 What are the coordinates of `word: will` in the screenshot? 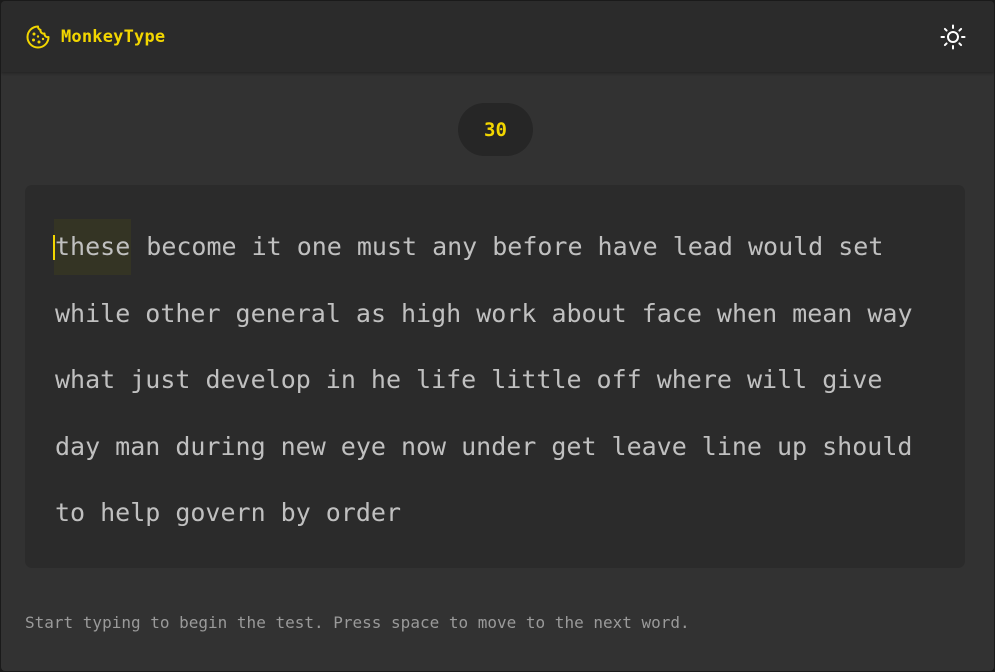 It's located at (777, 380).